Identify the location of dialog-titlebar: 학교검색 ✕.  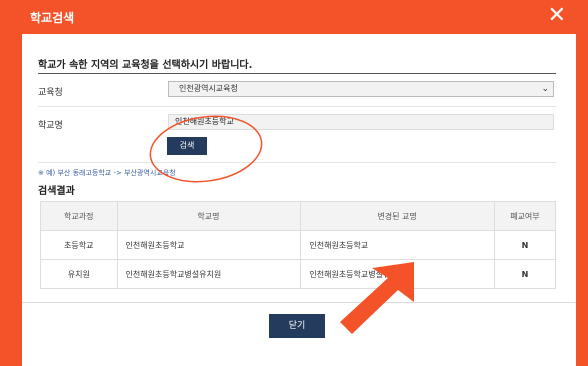
(299, 17).